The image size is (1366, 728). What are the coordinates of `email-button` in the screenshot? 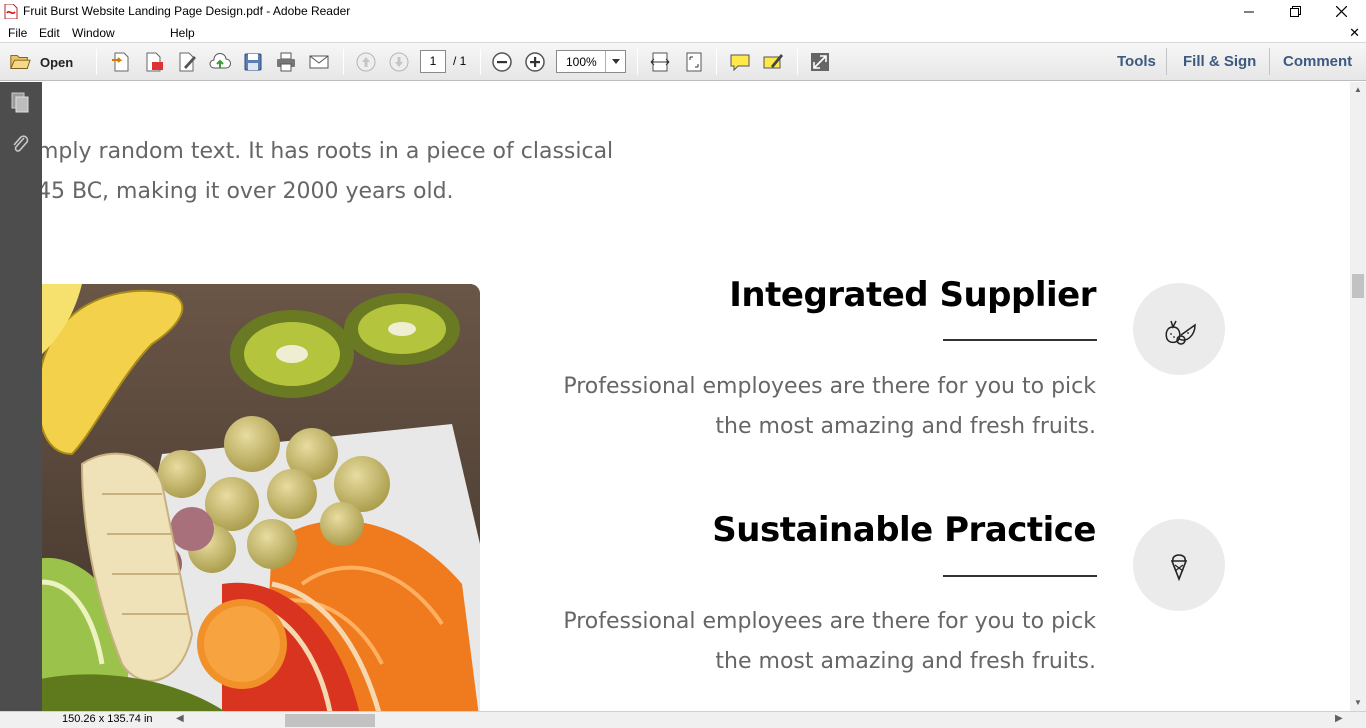 It's located at (319, 62).